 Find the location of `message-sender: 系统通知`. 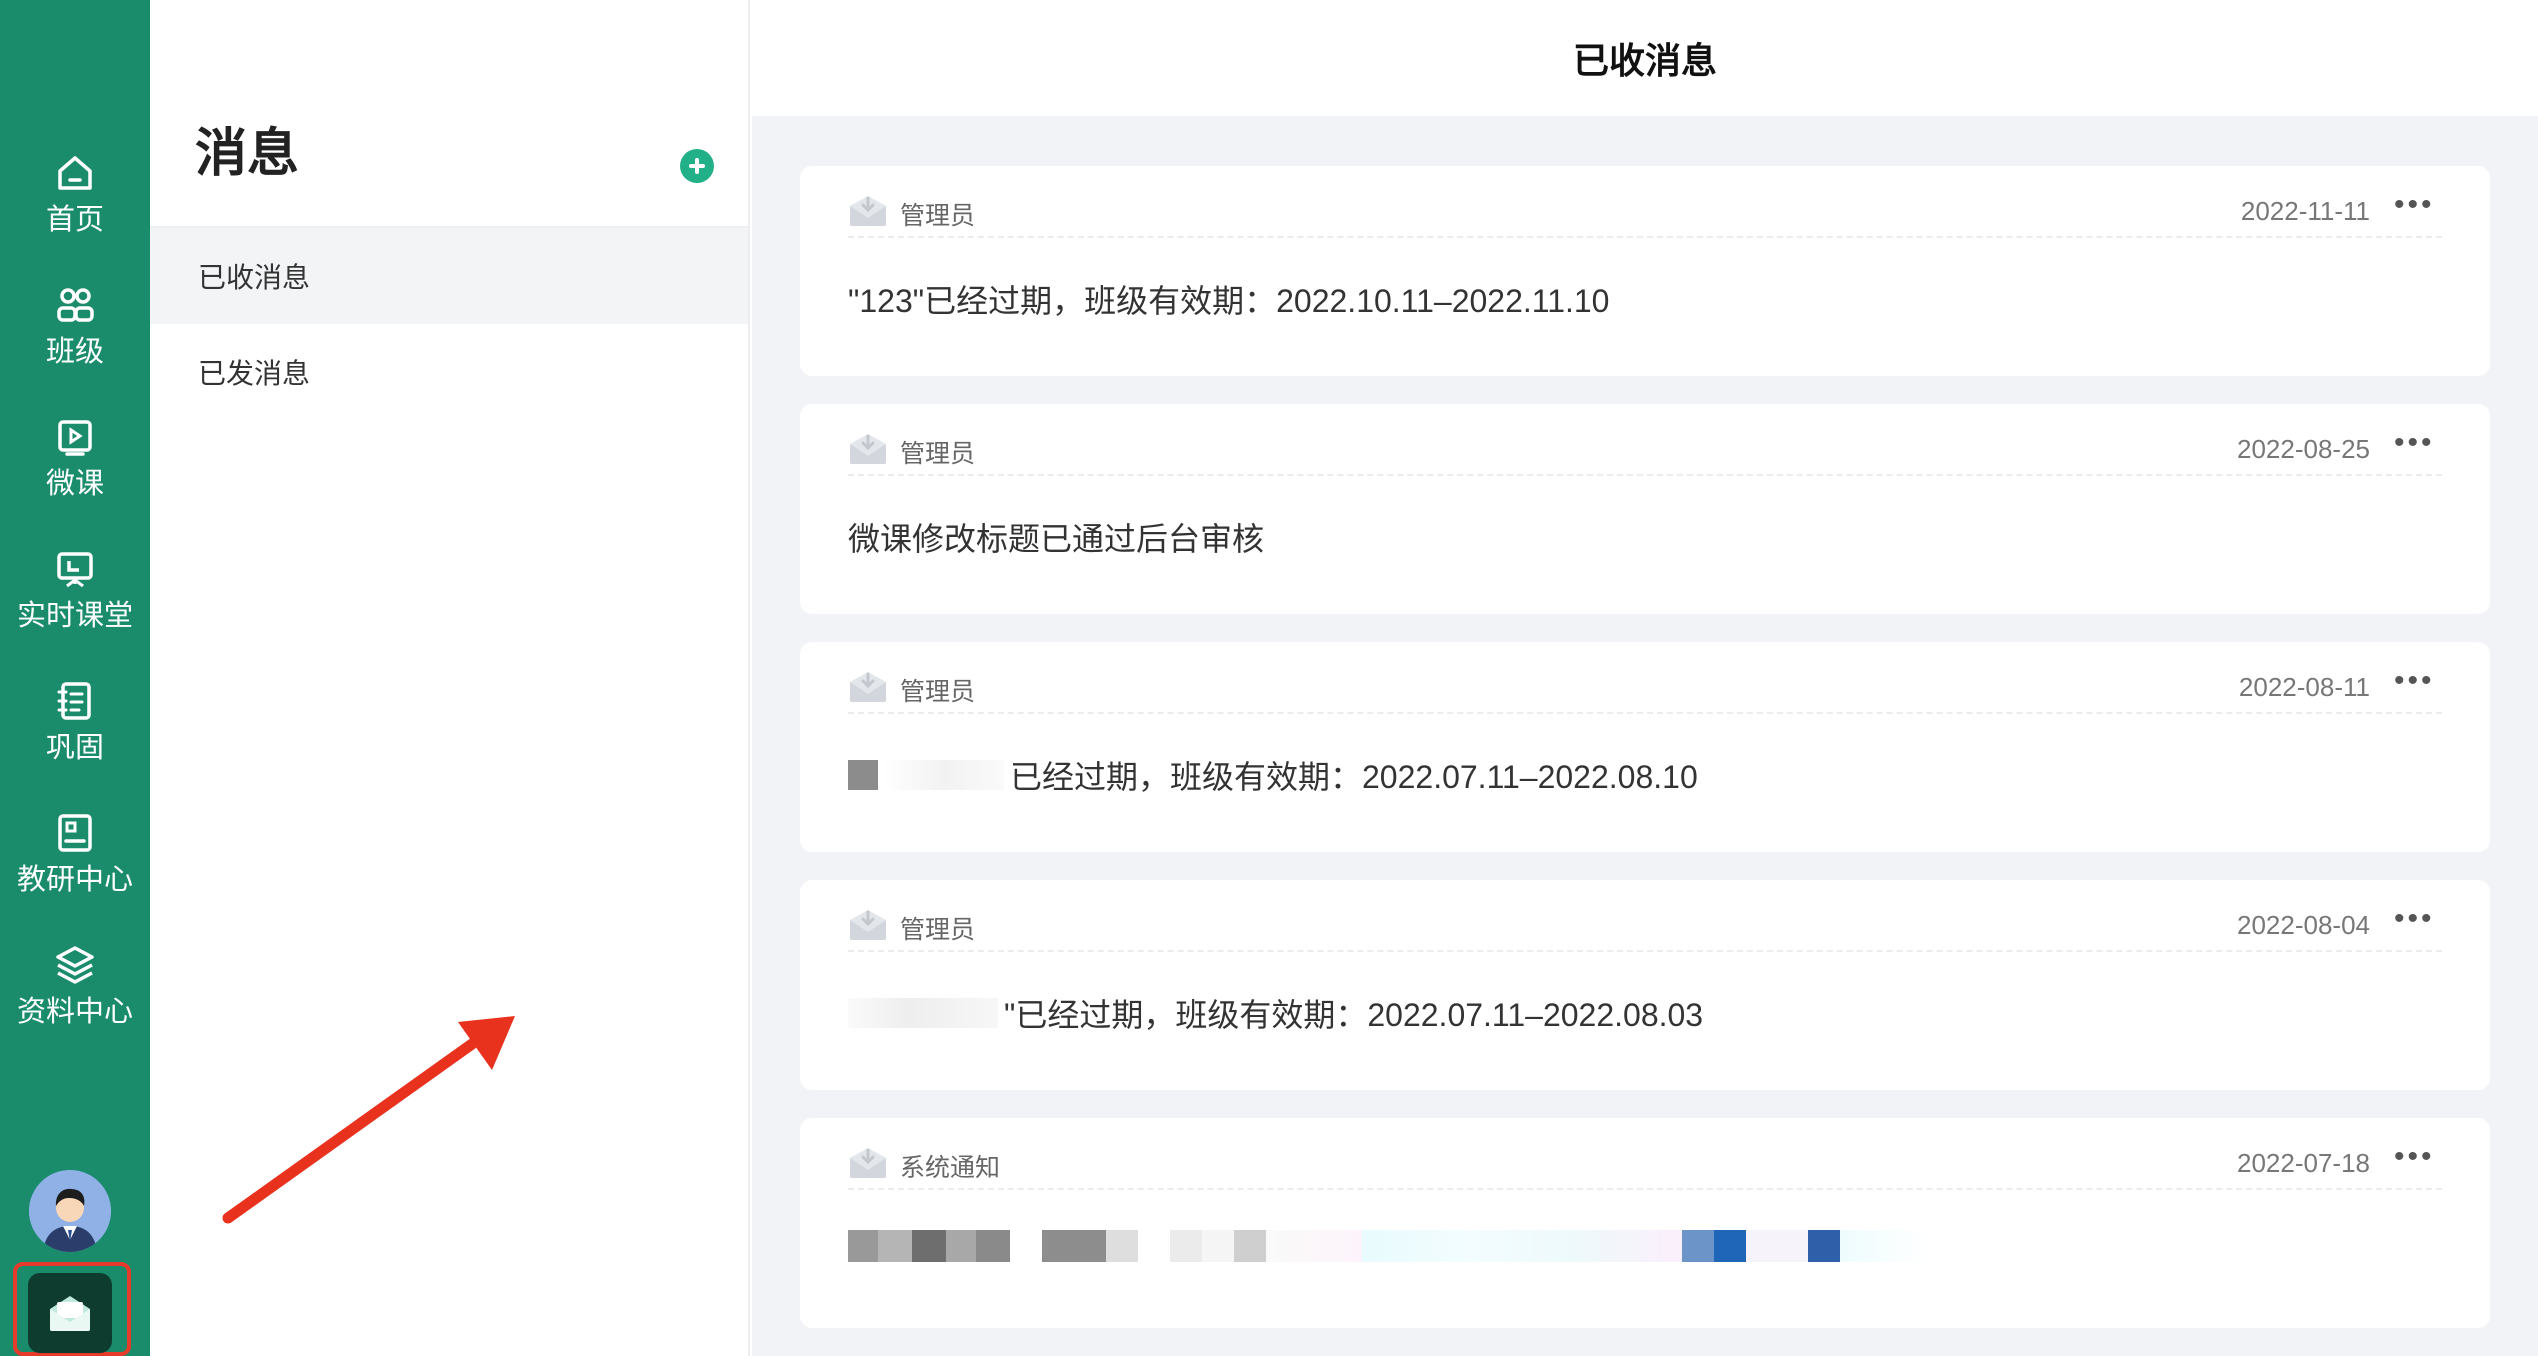

message-sender: 系统通知 is located at coordinates (950, 1168).